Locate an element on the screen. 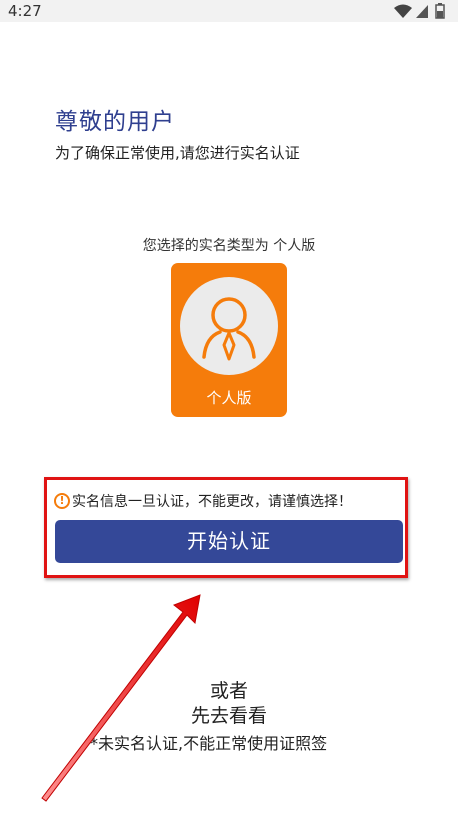  wifi-icon is located at coordinates (403, 11).